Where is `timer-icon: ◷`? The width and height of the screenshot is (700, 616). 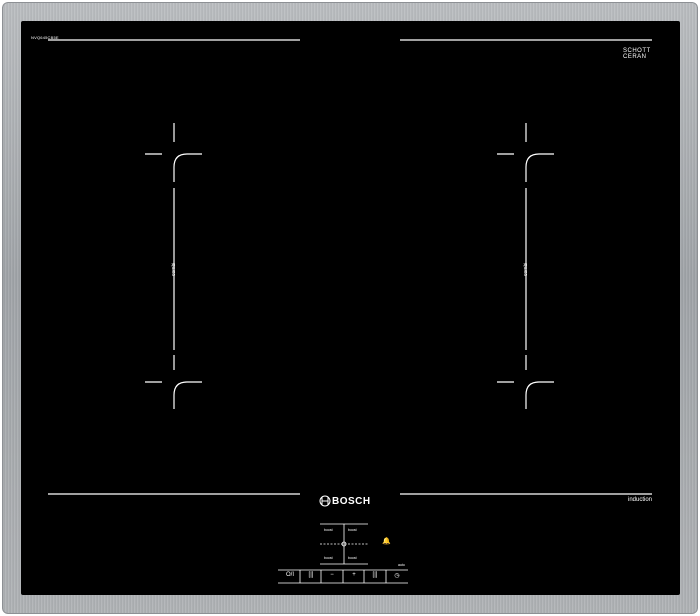 timer-icon: ◷ is located at coordinates (397, 575).